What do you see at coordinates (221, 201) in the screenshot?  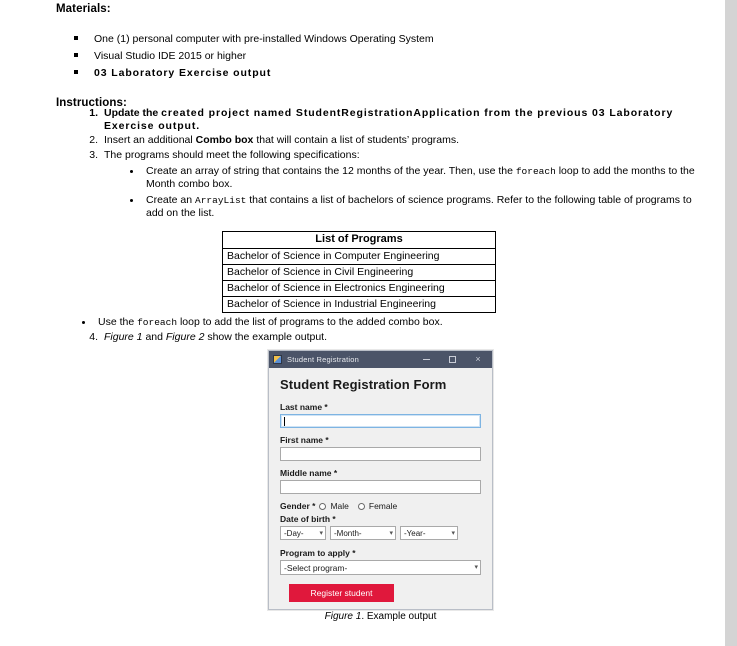 I see `code-token: ArrayList` at bounding box center [221, 201].